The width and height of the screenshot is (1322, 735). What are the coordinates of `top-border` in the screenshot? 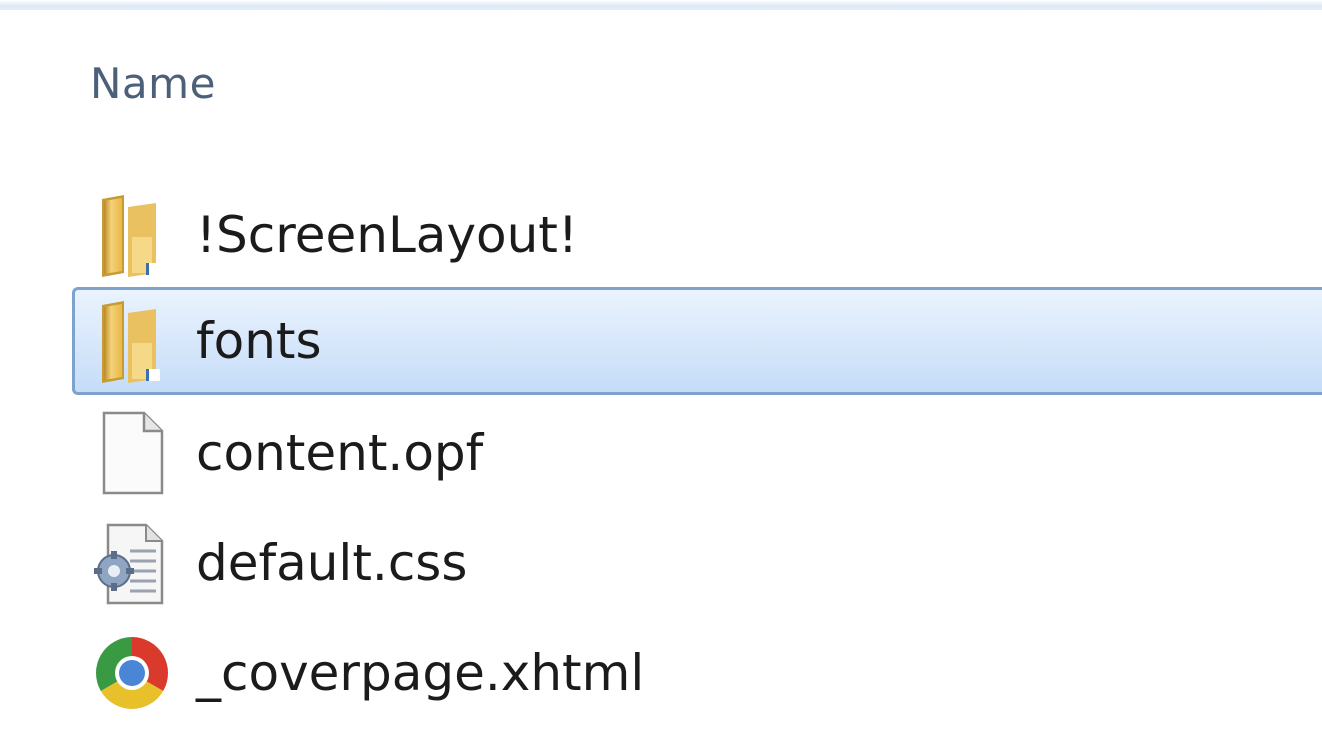 It's located at (661, 5).